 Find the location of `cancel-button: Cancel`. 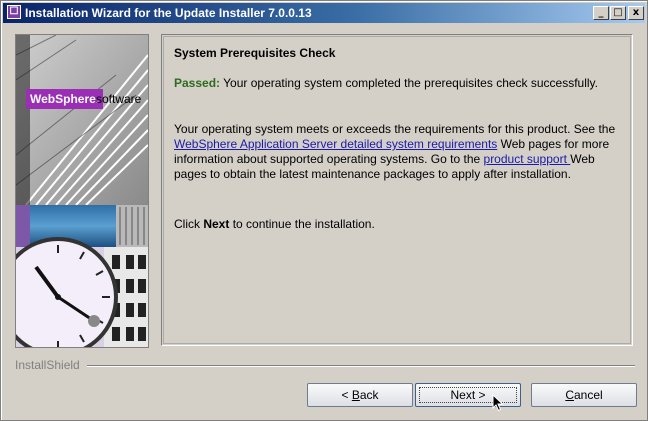

cancel-button: Cancel is located at coordinates (584, 395).